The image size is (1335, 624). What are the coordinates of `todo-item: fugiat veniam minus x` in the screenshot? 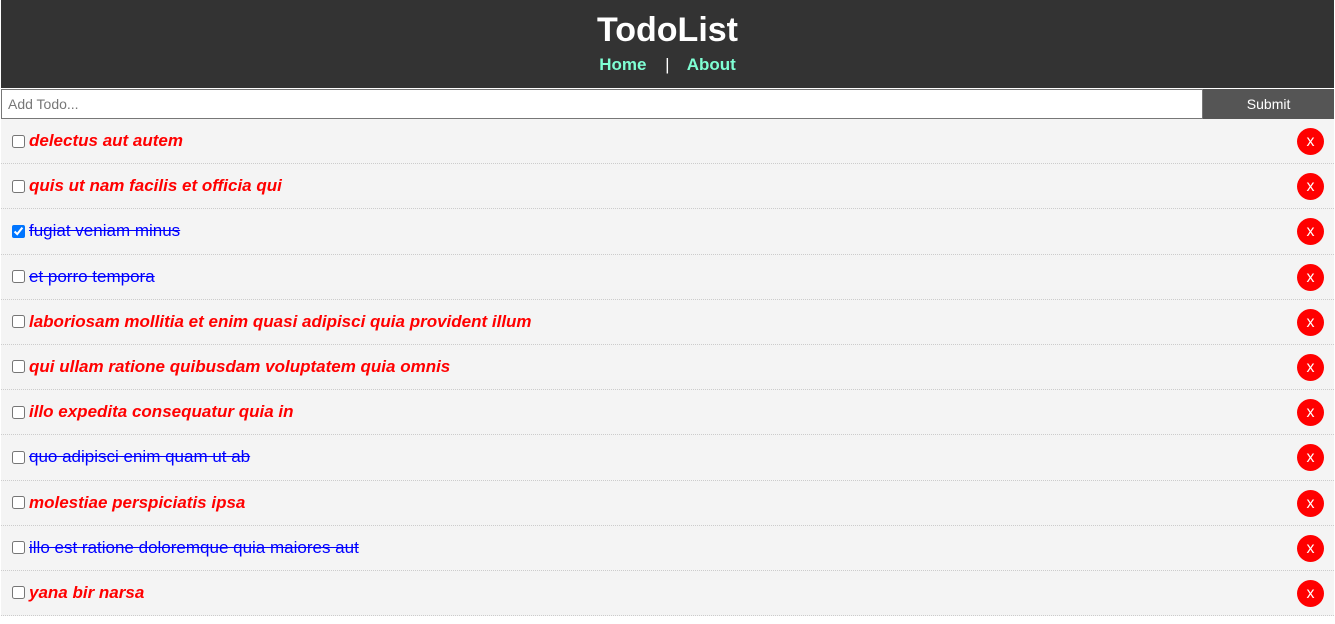 It's located at (667, 232).